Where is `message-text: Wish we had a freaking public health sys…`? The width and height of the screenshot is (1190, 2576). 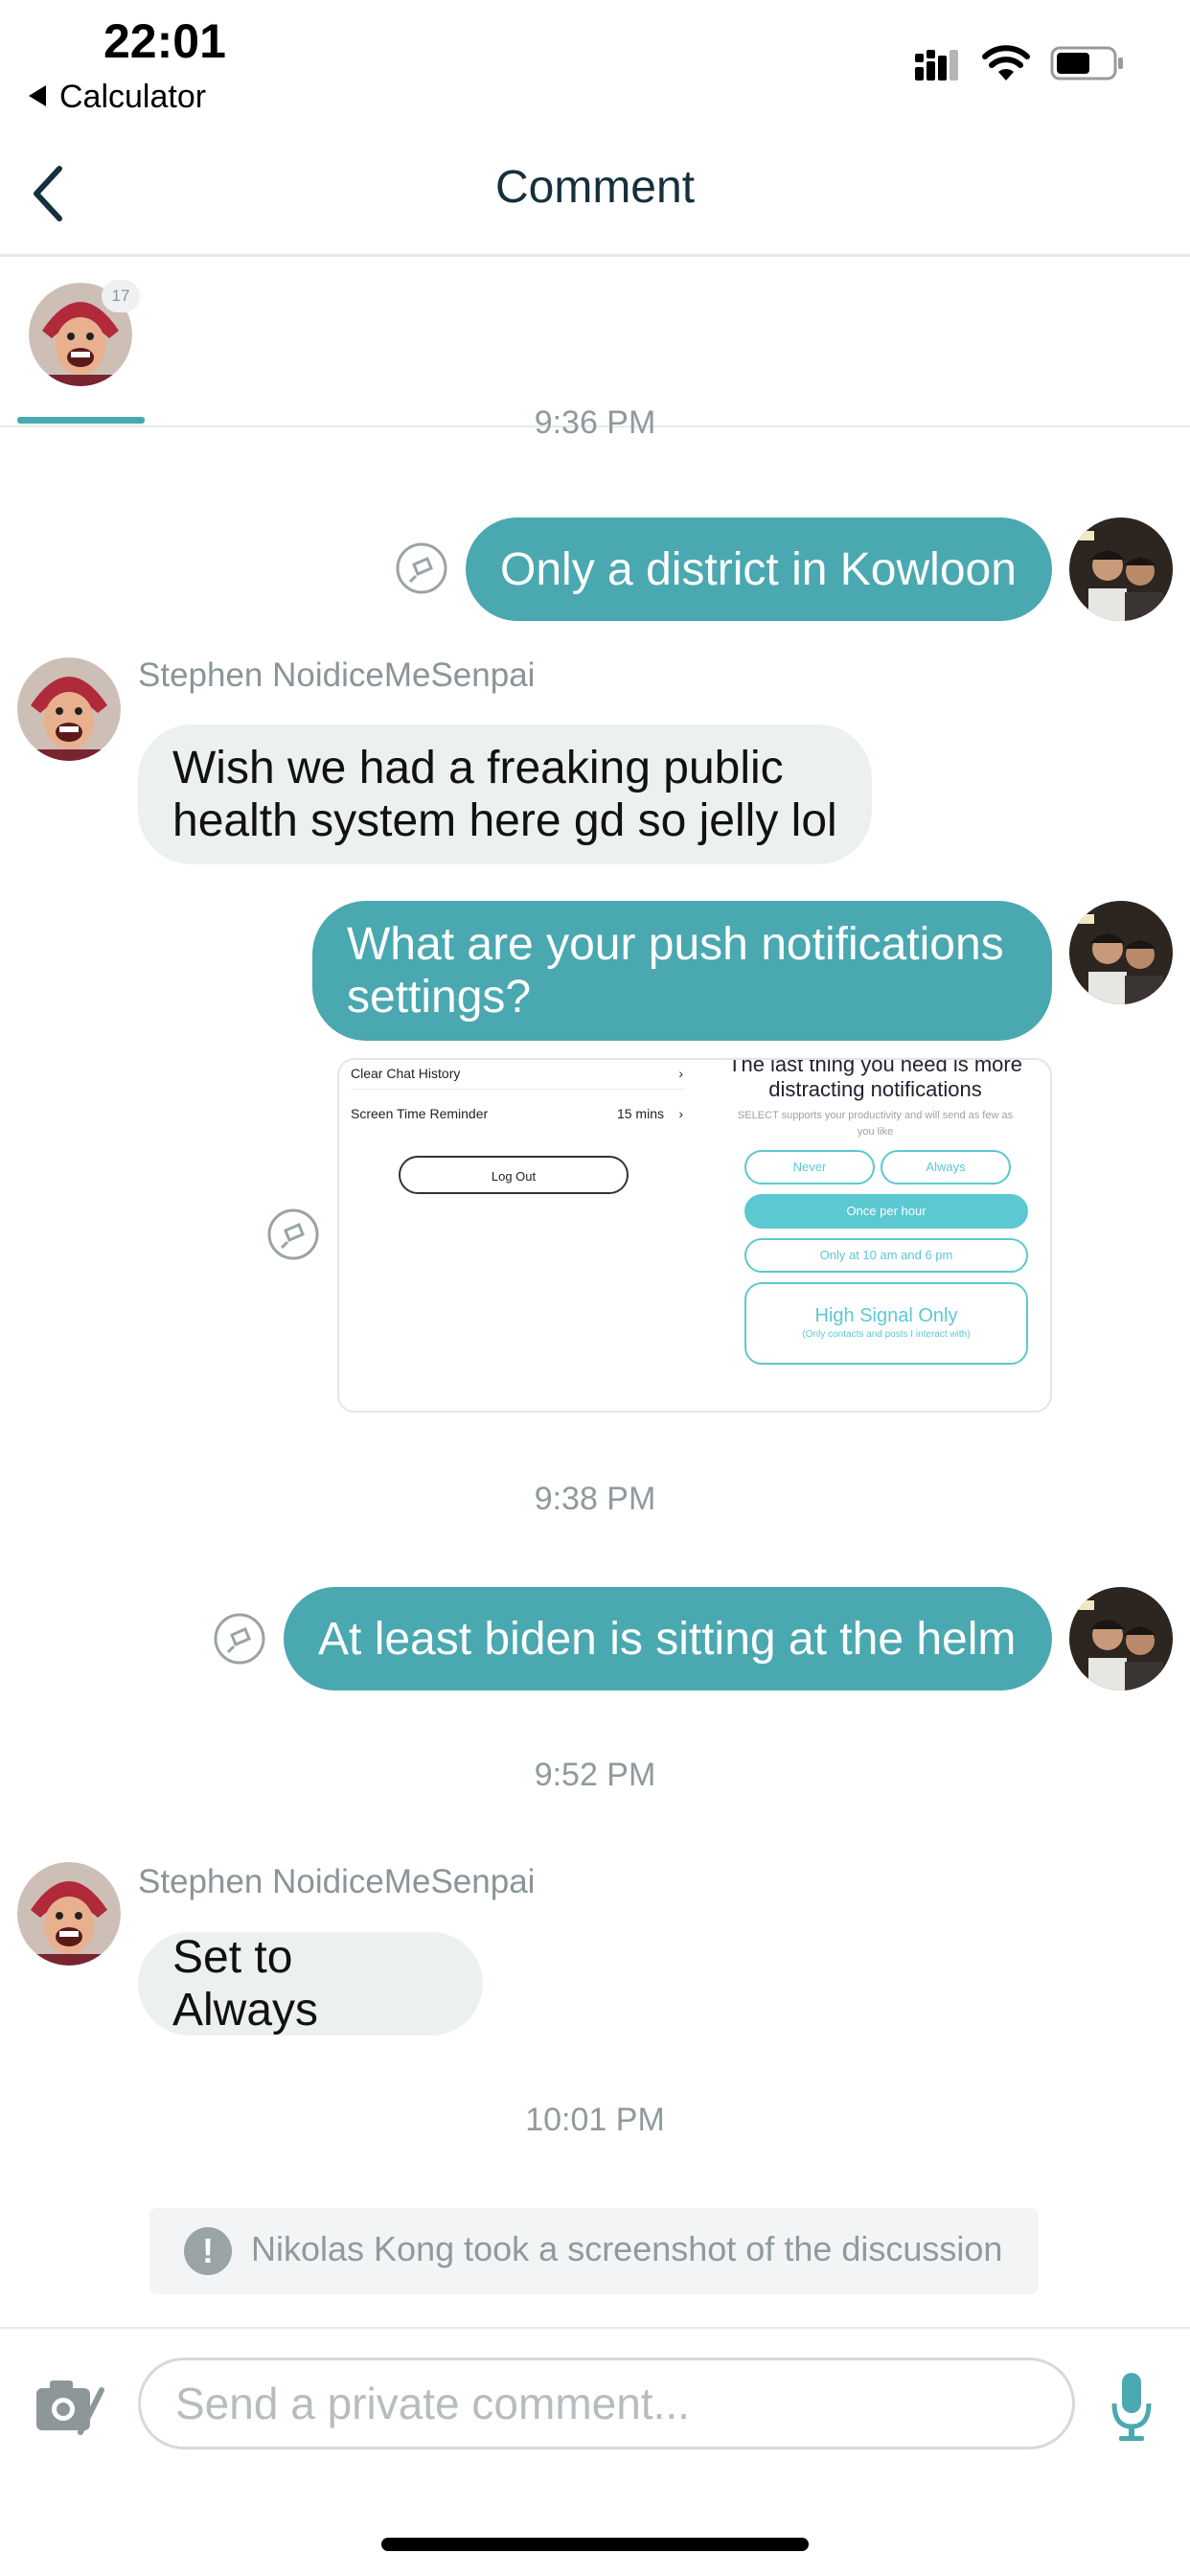
message-text: Wish we had a freaking public health sys… is located at coordinates (505, 794).